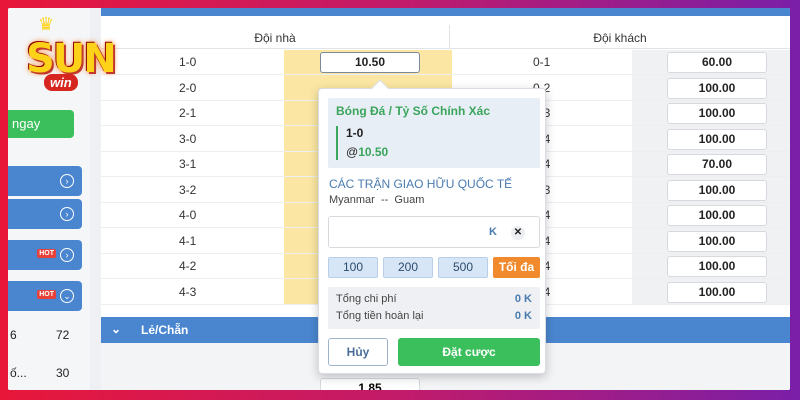 The height and width of the screenshot is (400, 800). Describe the element at coordinates (188, 215) in the screenshot. I see `home-score: 4-0` at that location.